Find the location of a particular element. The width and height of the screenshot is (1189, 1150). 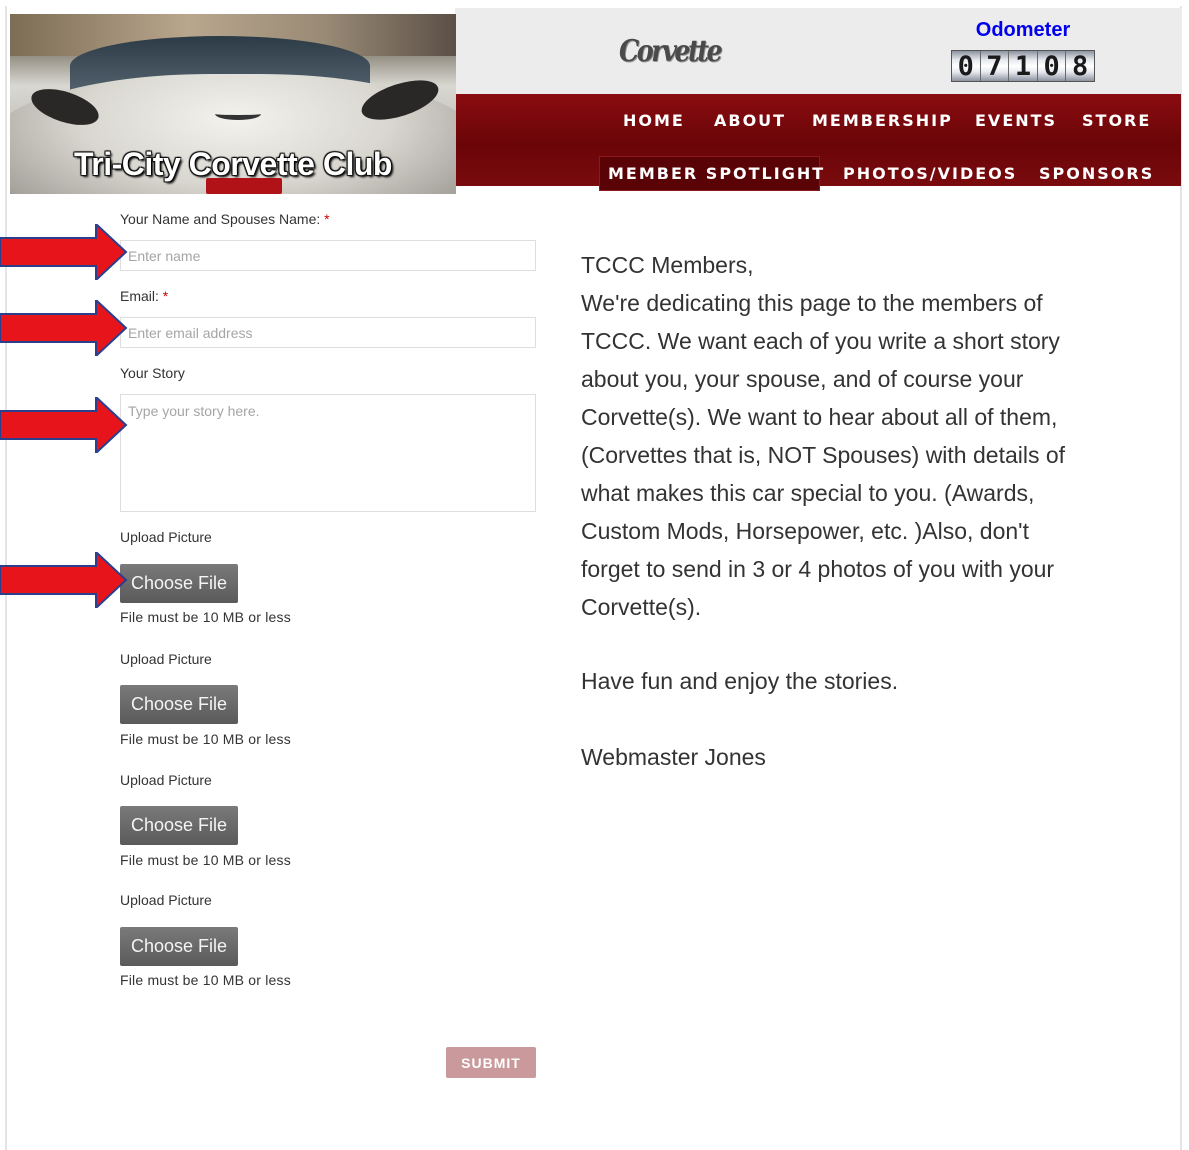

nav-photos-videos: PHOTOS/VIDEOS is located at coordinates (930, 173).